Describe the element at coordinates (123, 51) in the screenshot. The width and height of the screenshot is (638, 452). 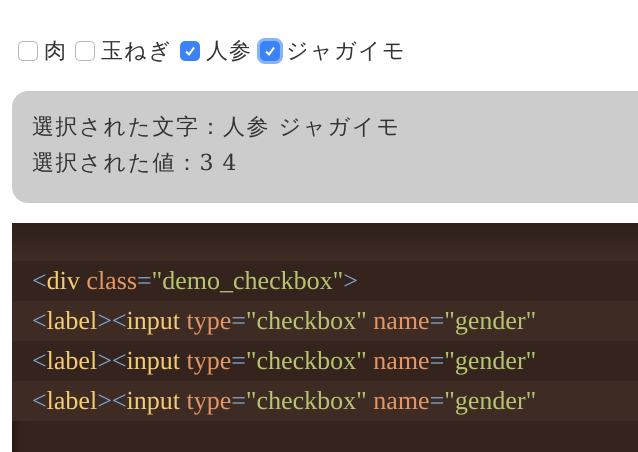
I see `checkbox-option: 玉ねぎ` at that location.